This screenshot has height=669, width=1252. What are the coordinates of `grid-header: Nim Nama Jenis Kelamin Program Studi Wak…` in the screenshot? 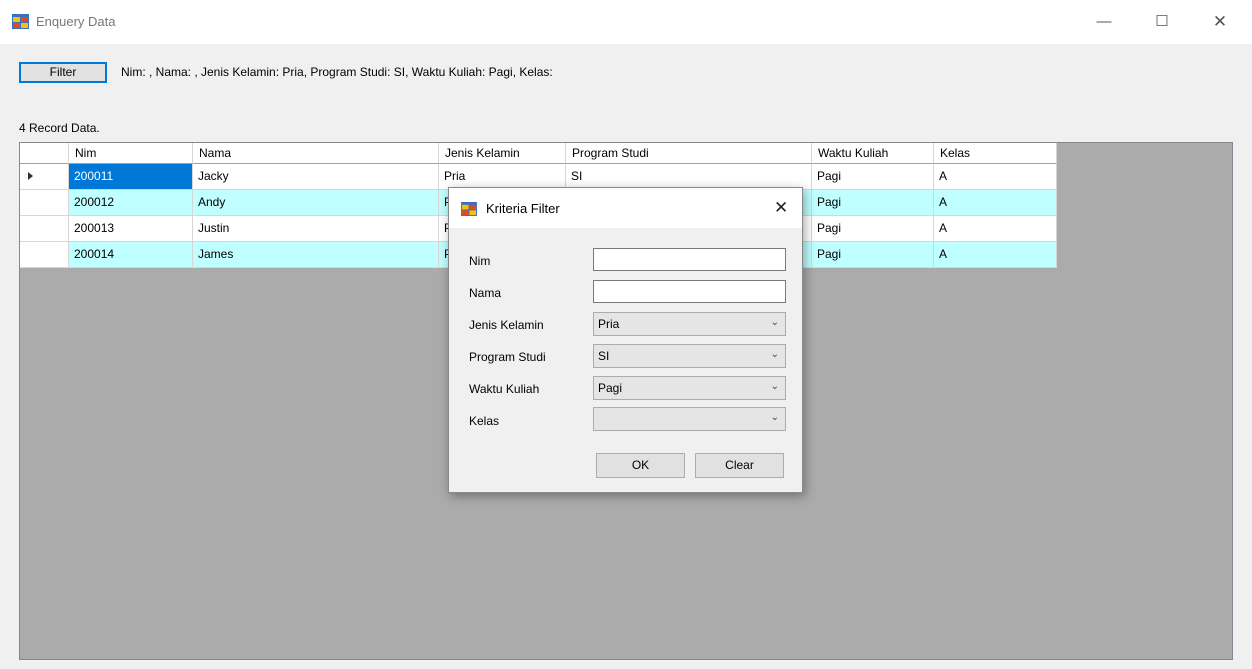 It's located at (538, 153).